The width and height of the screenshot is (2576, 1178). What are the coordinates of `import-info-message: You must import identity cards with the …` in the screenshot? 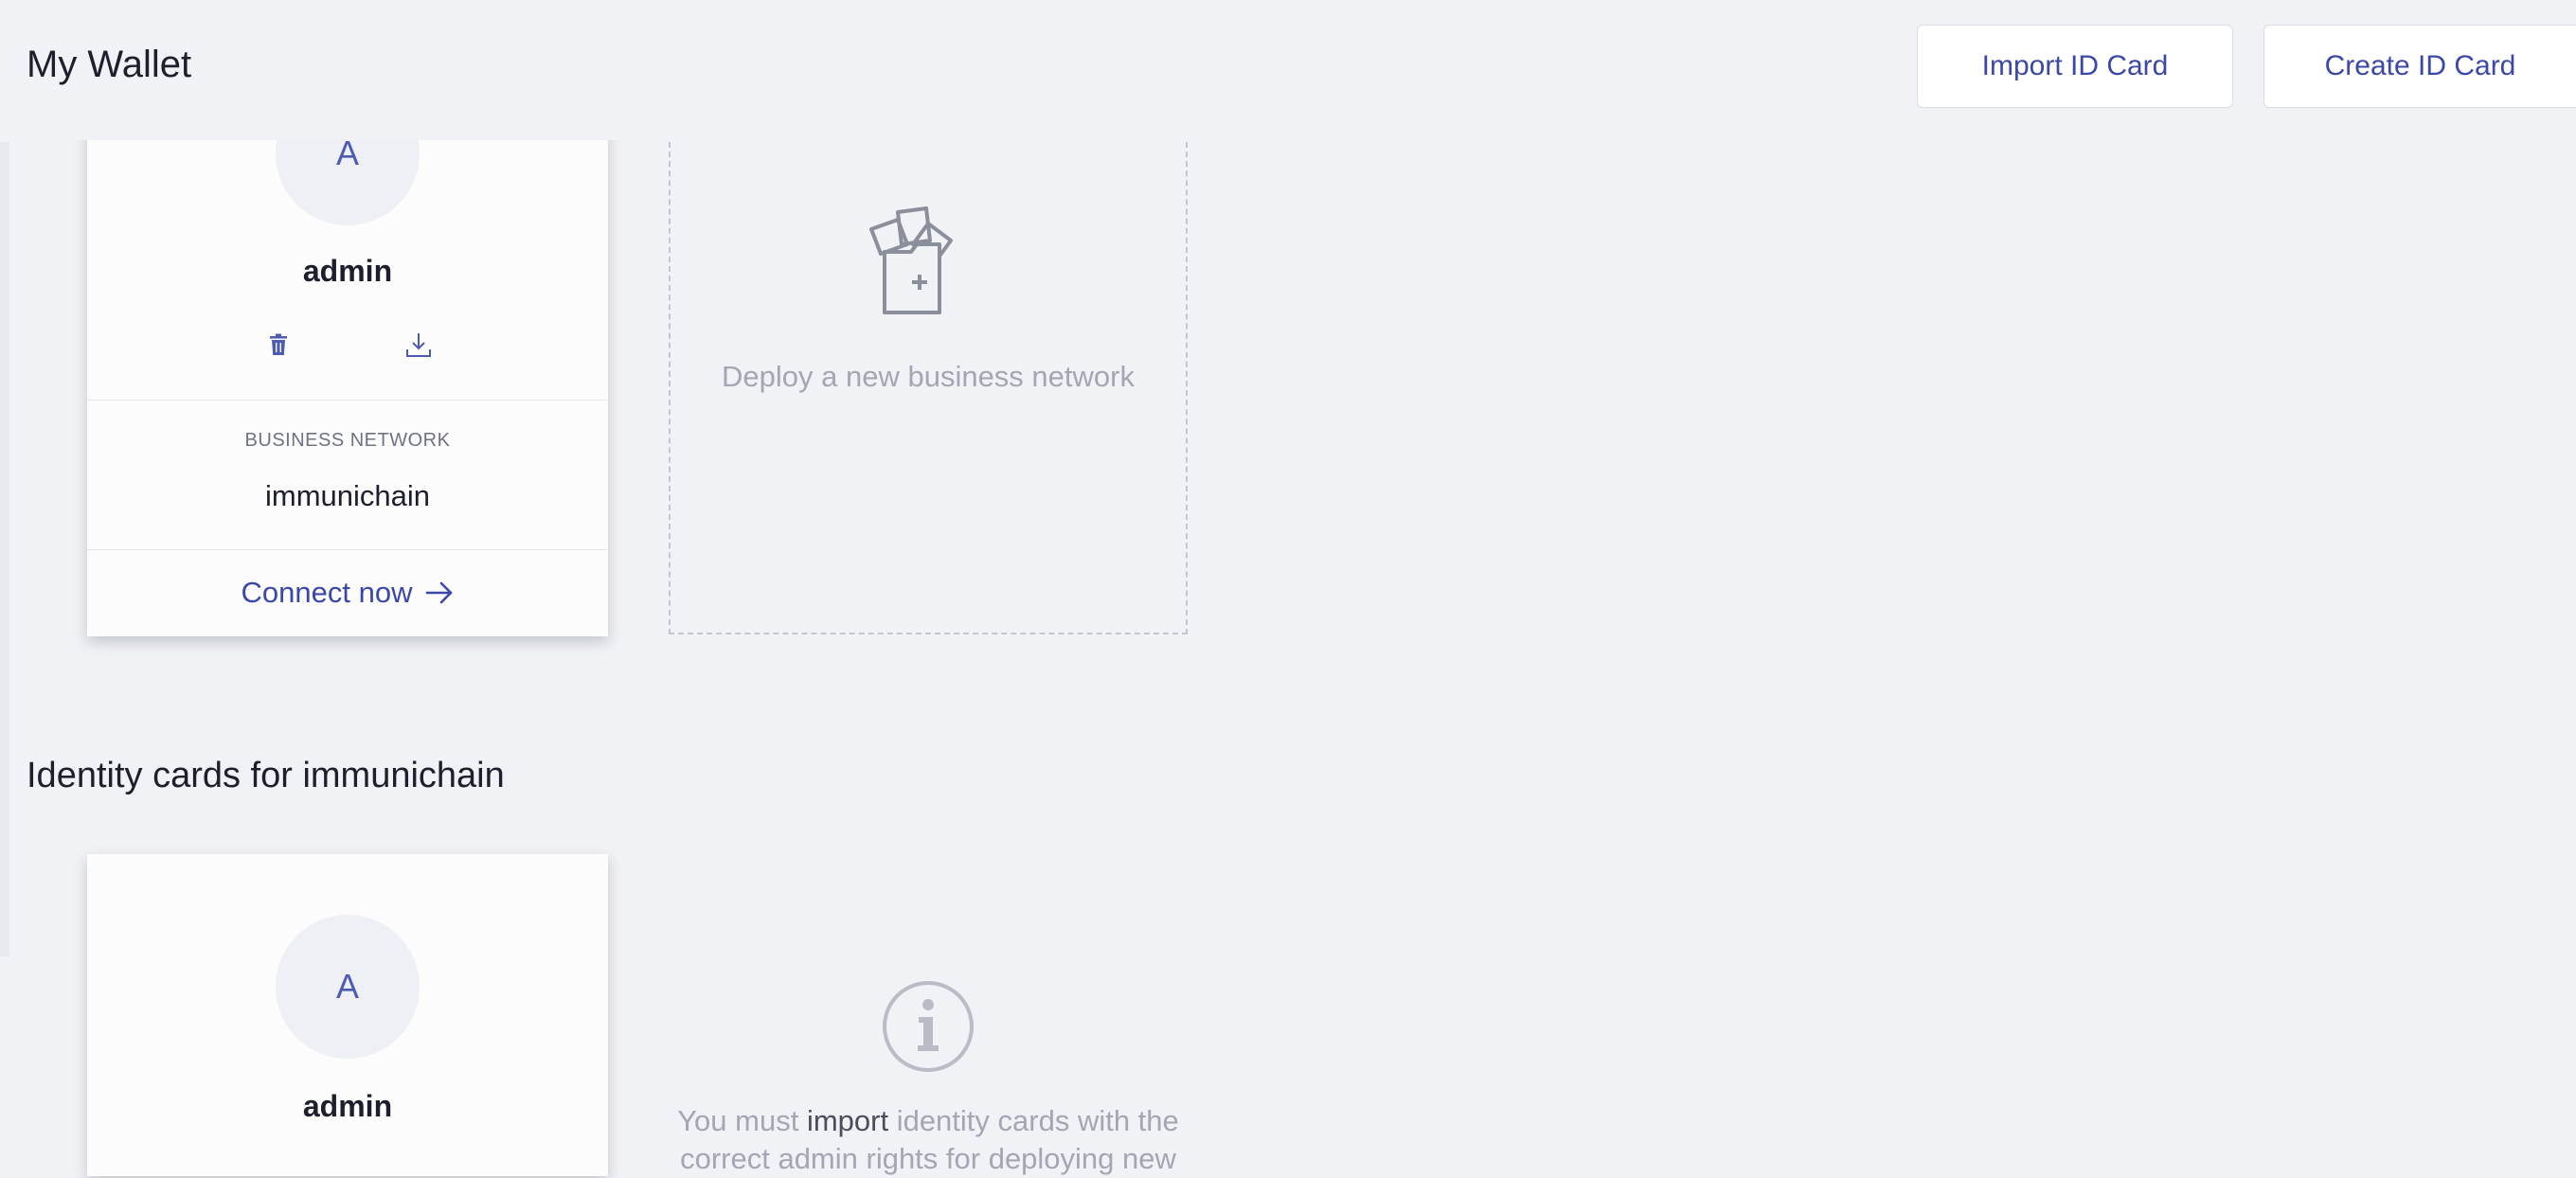 It's located at (928, 1140).